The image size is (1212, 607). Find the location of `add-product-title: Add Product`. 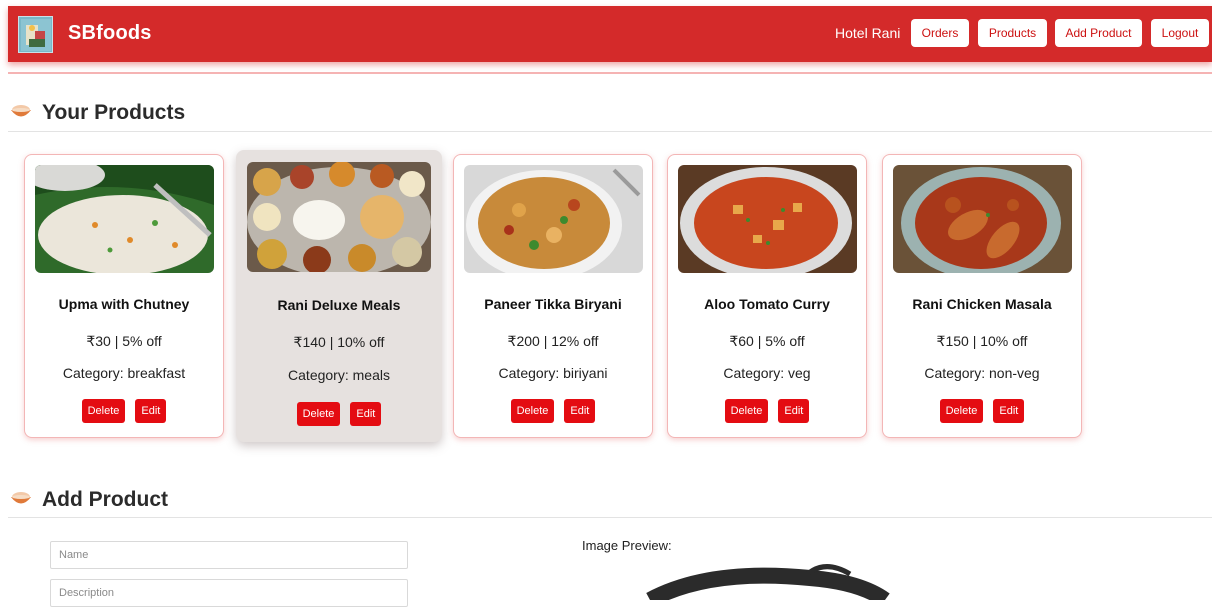

add-product-title: Add Product is located at coordinates (105, 499).